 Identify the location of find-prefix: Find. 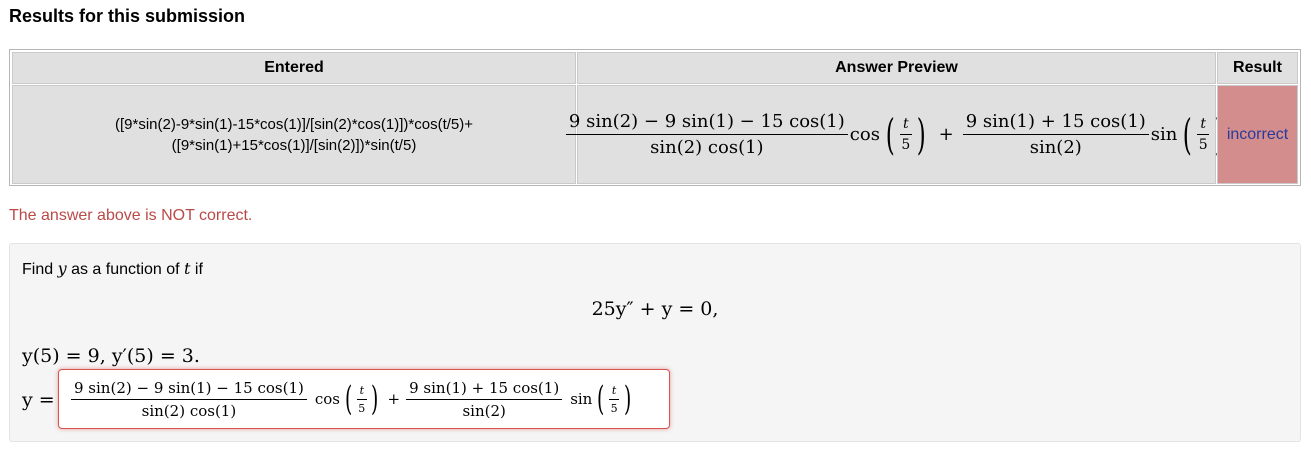
(40, 269).